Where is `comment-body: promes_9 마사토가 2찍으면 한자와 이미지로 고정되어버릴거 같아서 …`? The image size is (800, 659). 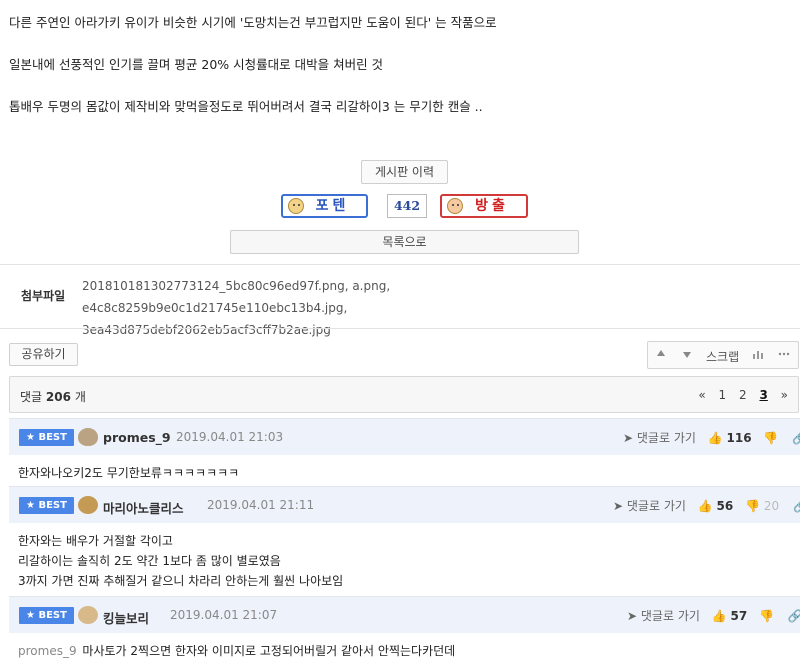 comment-body: promes_9 마사토가 2찍으면 한자와 이미지로 고정되어버릴거 같아서 … is located at coordinates (404, 646).